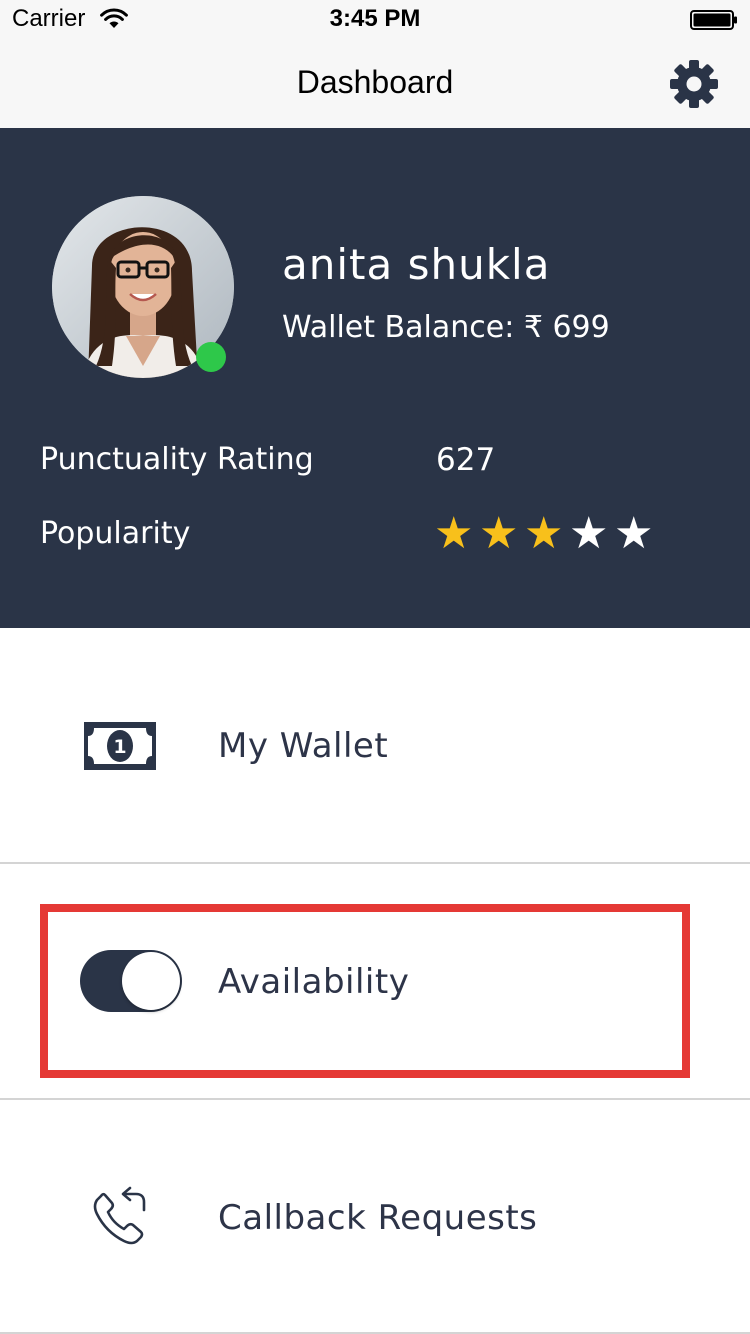 This screenshot has width=750, height=1334. I want to click on user-name: anita shukla, so click(416, 264).